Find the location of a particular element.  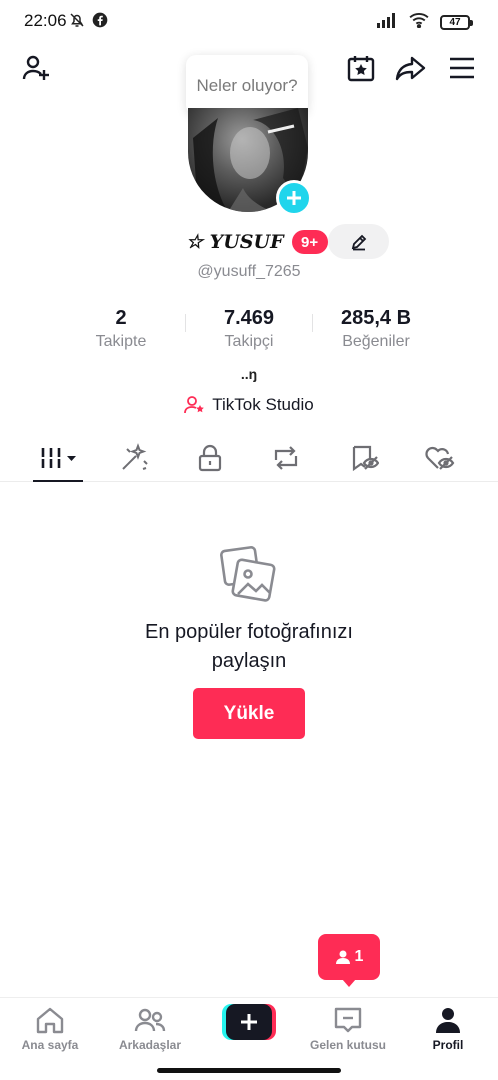

new-follower-bubble: 1 is located at coordinates (349, 960).